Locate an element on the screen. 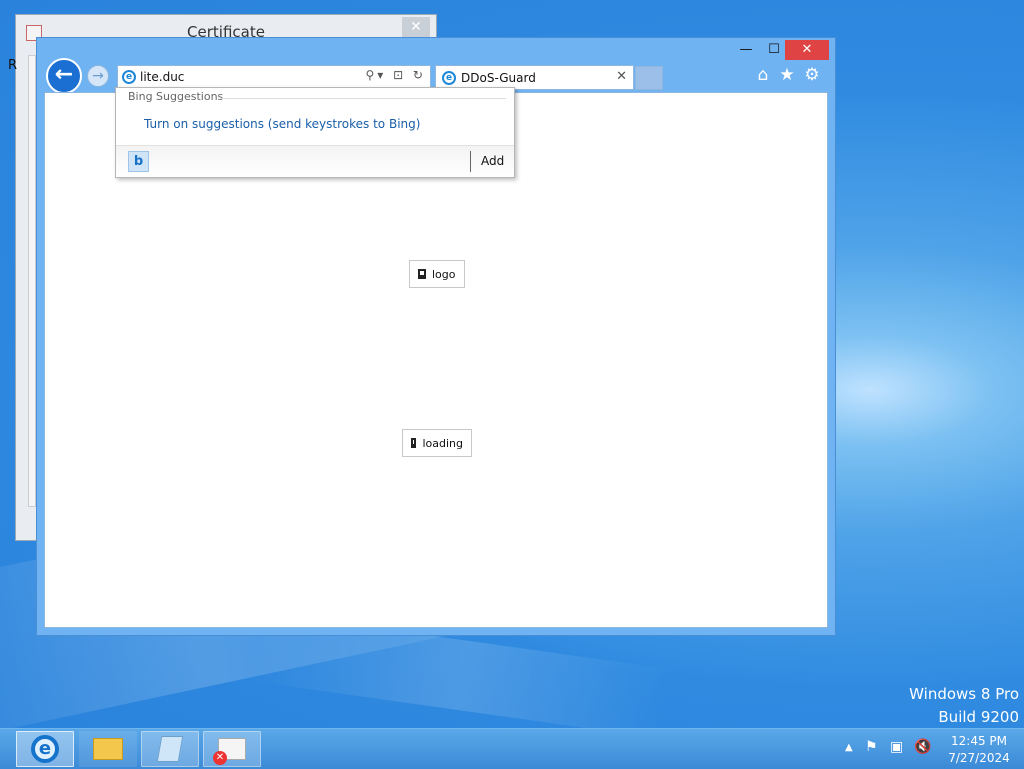  taskbar-explorer-button is located at coordinates (108, 749).